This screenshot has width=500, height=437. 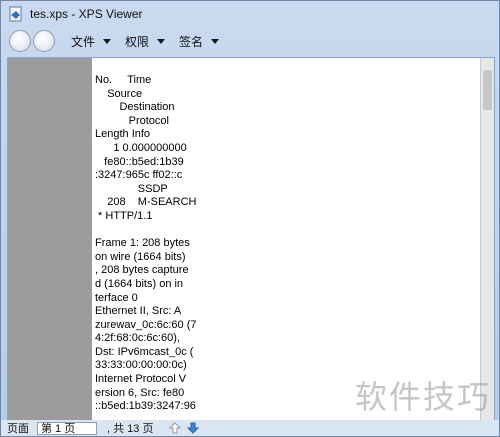 I want to click on total-pages: , 共 13 页, so click(x=130, y=429).